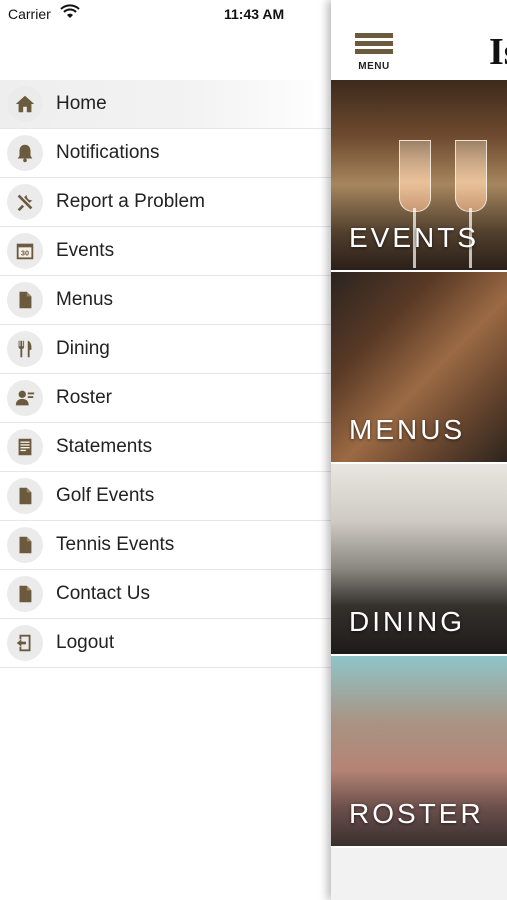 This screenshot has height=900, width=507. Describe the element at coordinates (25, 447) in the screenshot. I see `statement-icon` at that location.